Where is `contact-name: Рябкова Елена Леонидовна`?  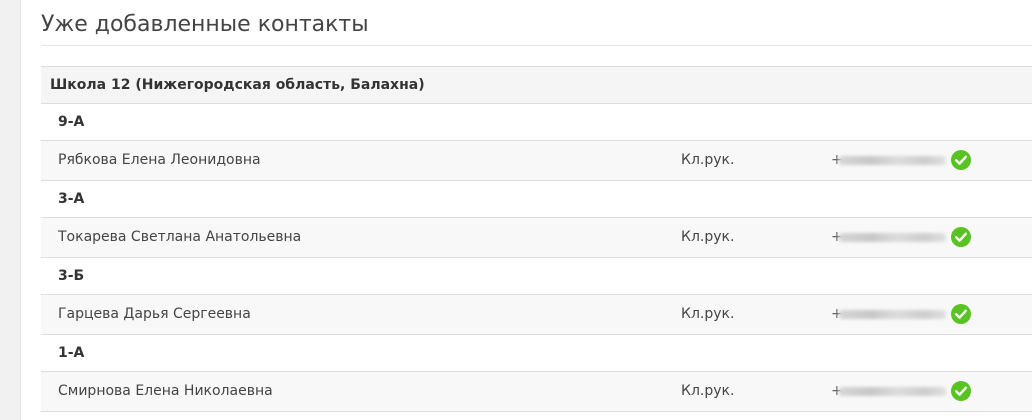
contact-name: Рябкова Елена Леонидовна is located at coordinates (159, 160).